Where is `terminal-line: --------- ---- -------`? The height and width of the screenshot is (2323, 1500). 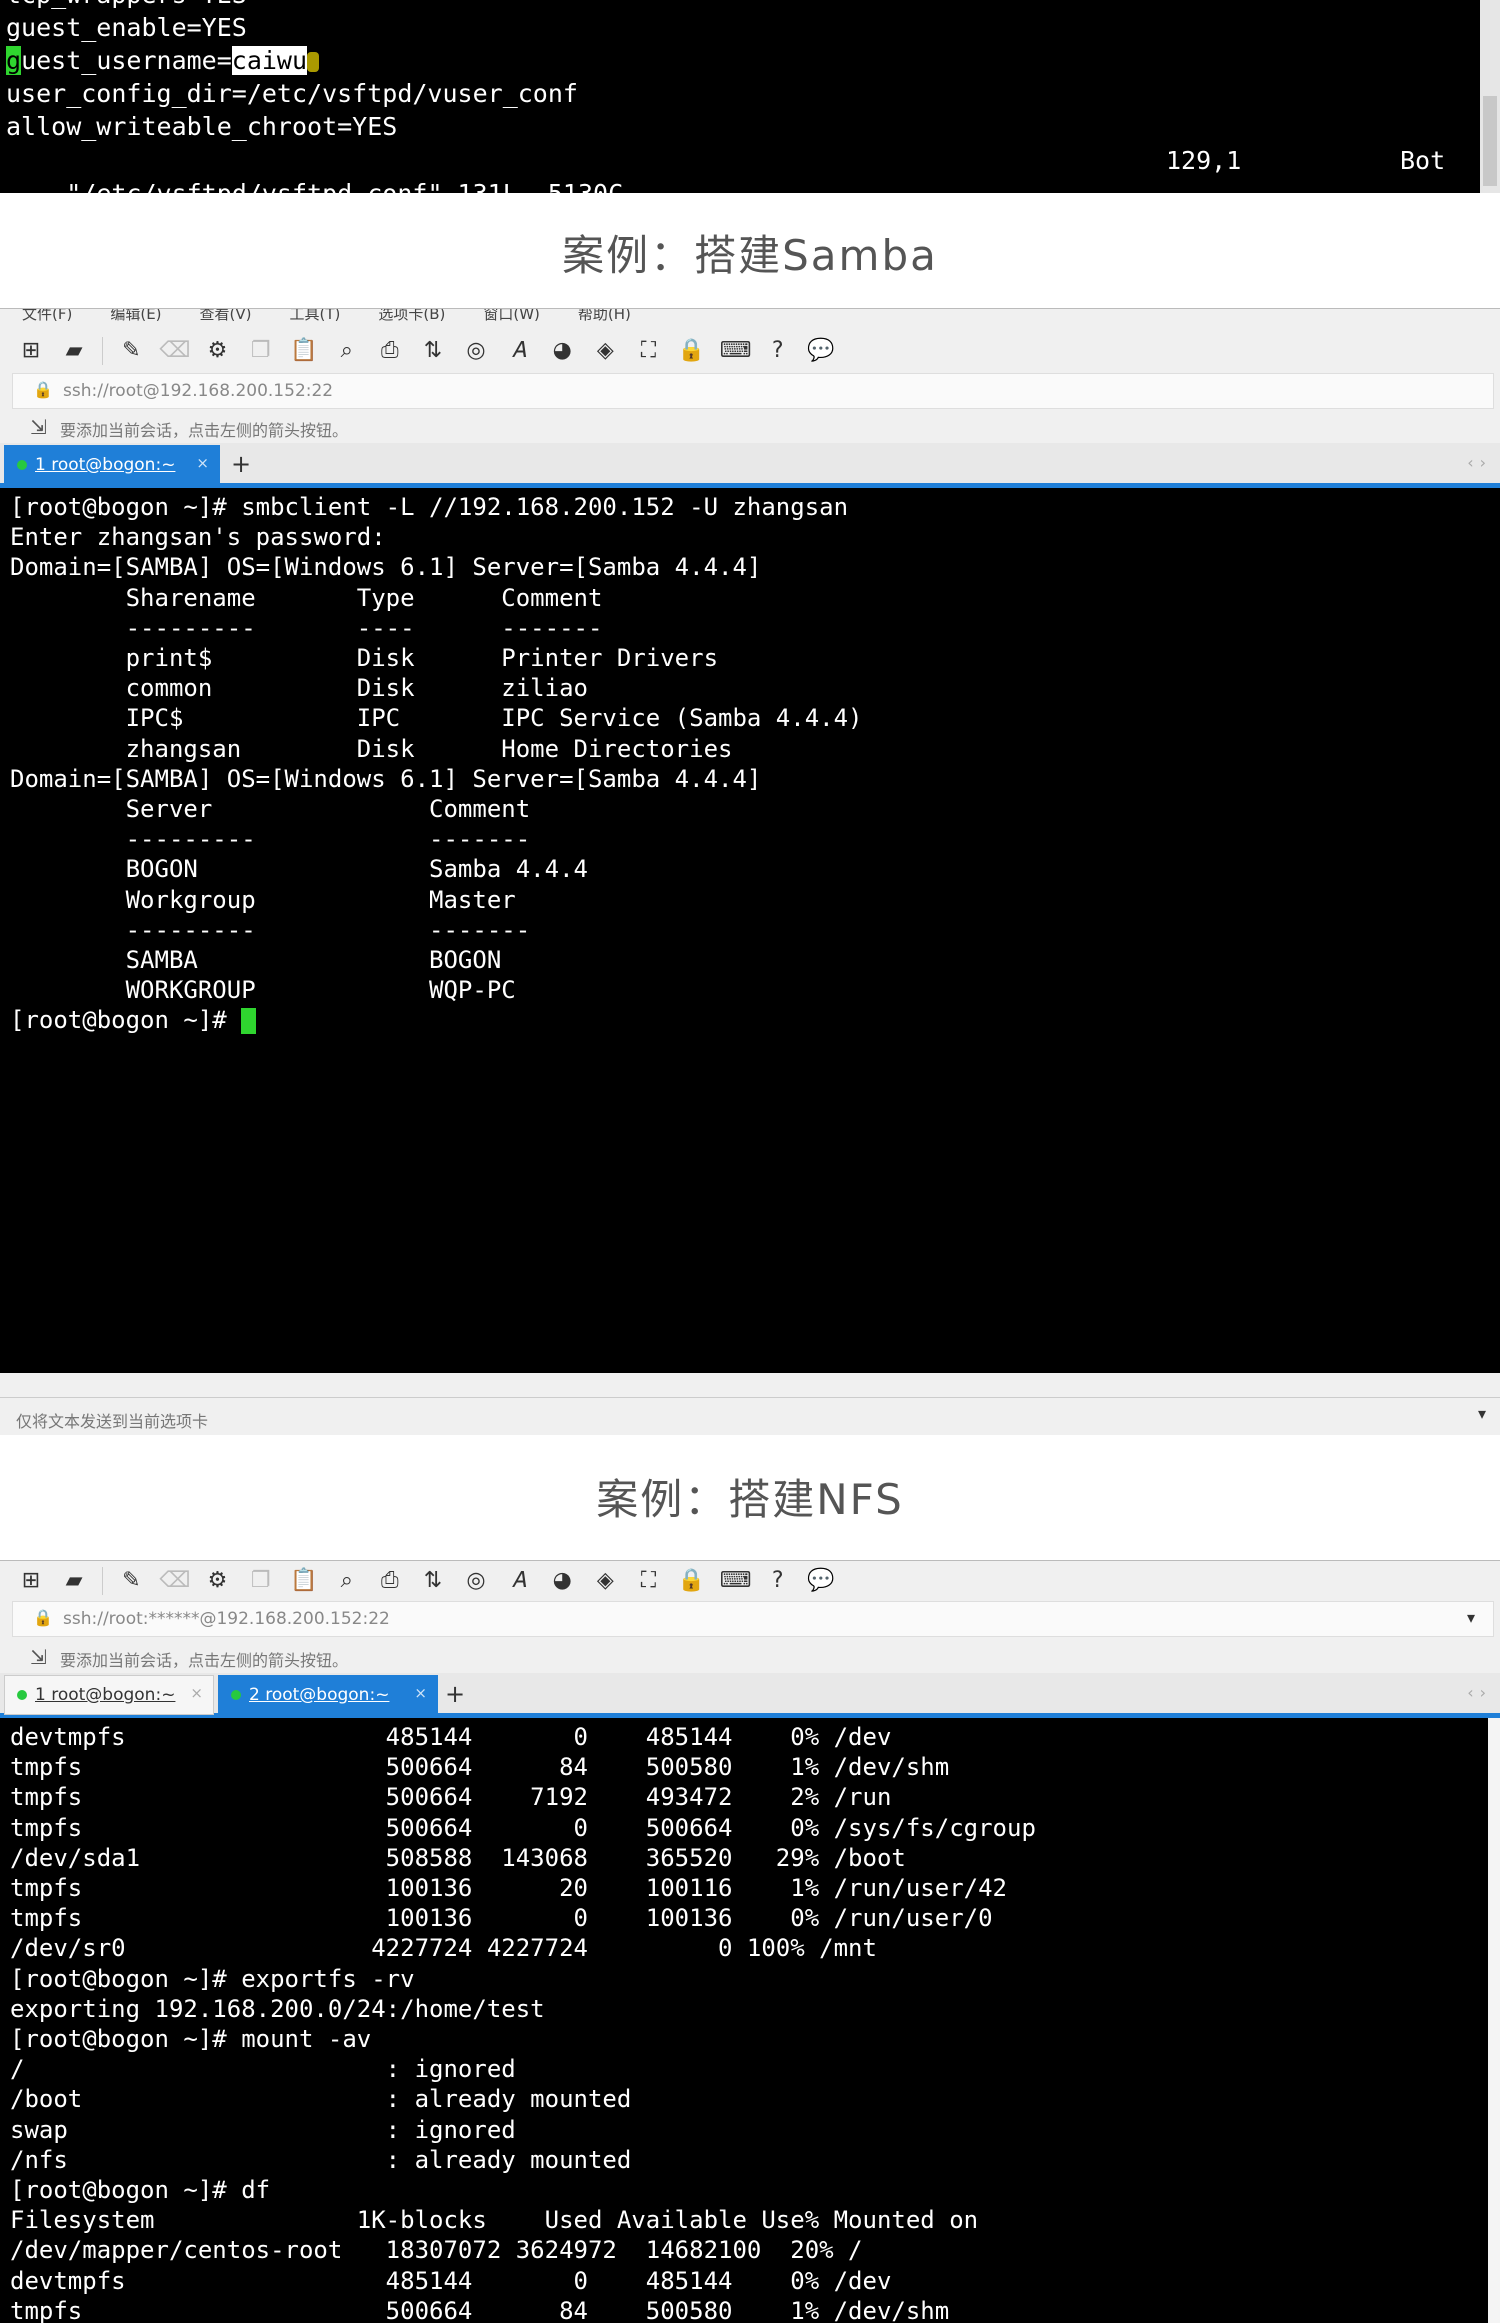 terminal-line: --------- ---- ------- is located at coordinates (306, 627).